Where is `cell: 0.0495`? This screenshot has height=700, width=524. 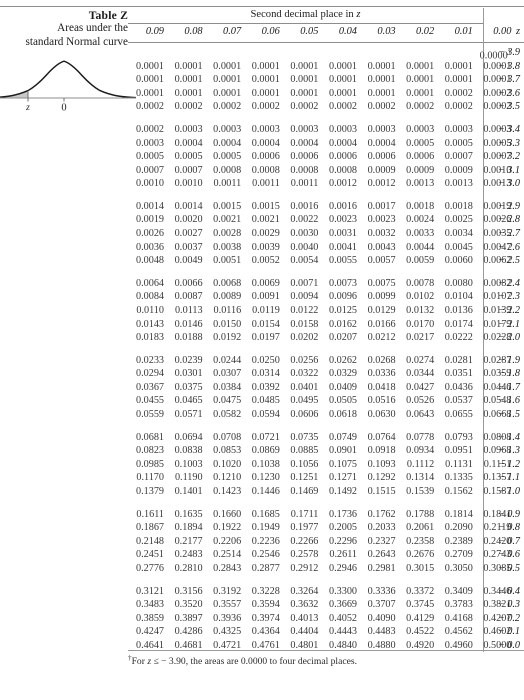
cell: 0.0495 is located at coordinates (304, 401).